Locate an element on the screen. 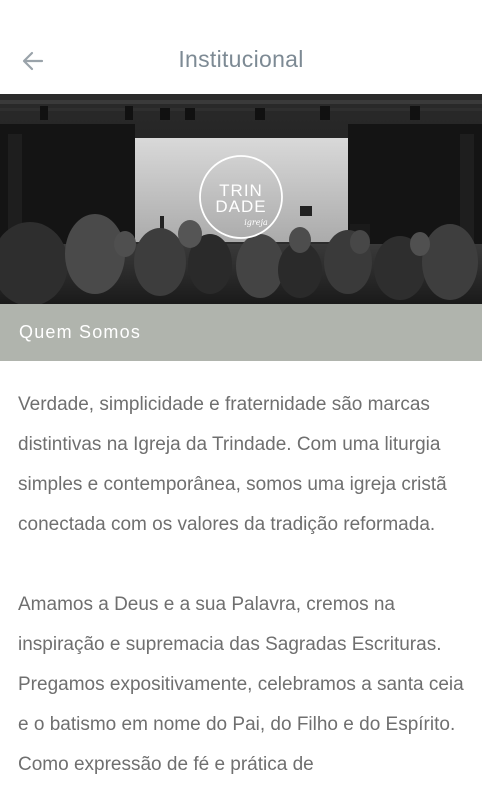 The height and width of the screenshot is (800, 482). section-header: Quem Somos is located at coordinates (241, 332).